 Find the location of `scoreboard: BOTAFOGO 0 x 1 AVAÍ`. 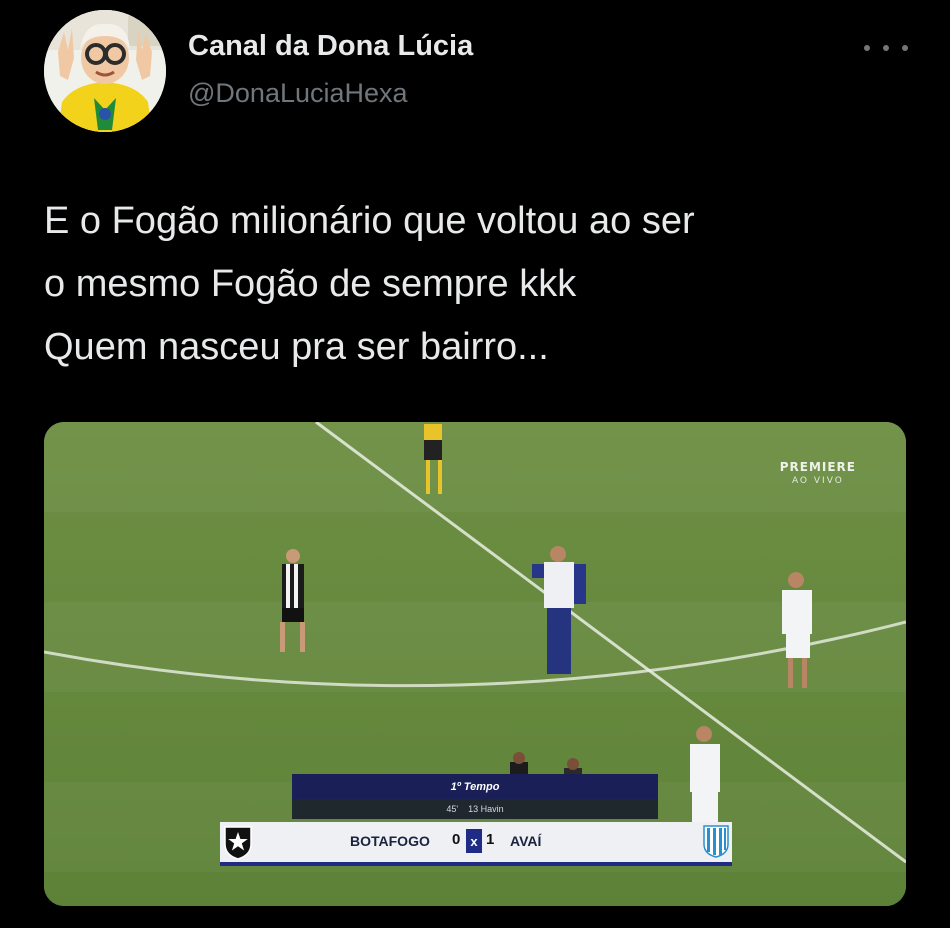

scoreboard: BOTAFOGO 0 x 1 AVAÍ is located at coordinates (476, 844).